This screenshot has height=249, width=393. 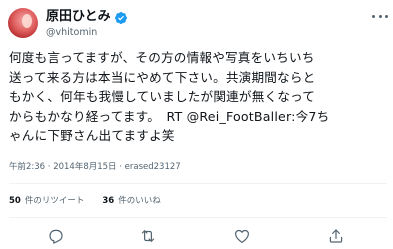 I want to click on reply-icon, so click(x=56, y=236).